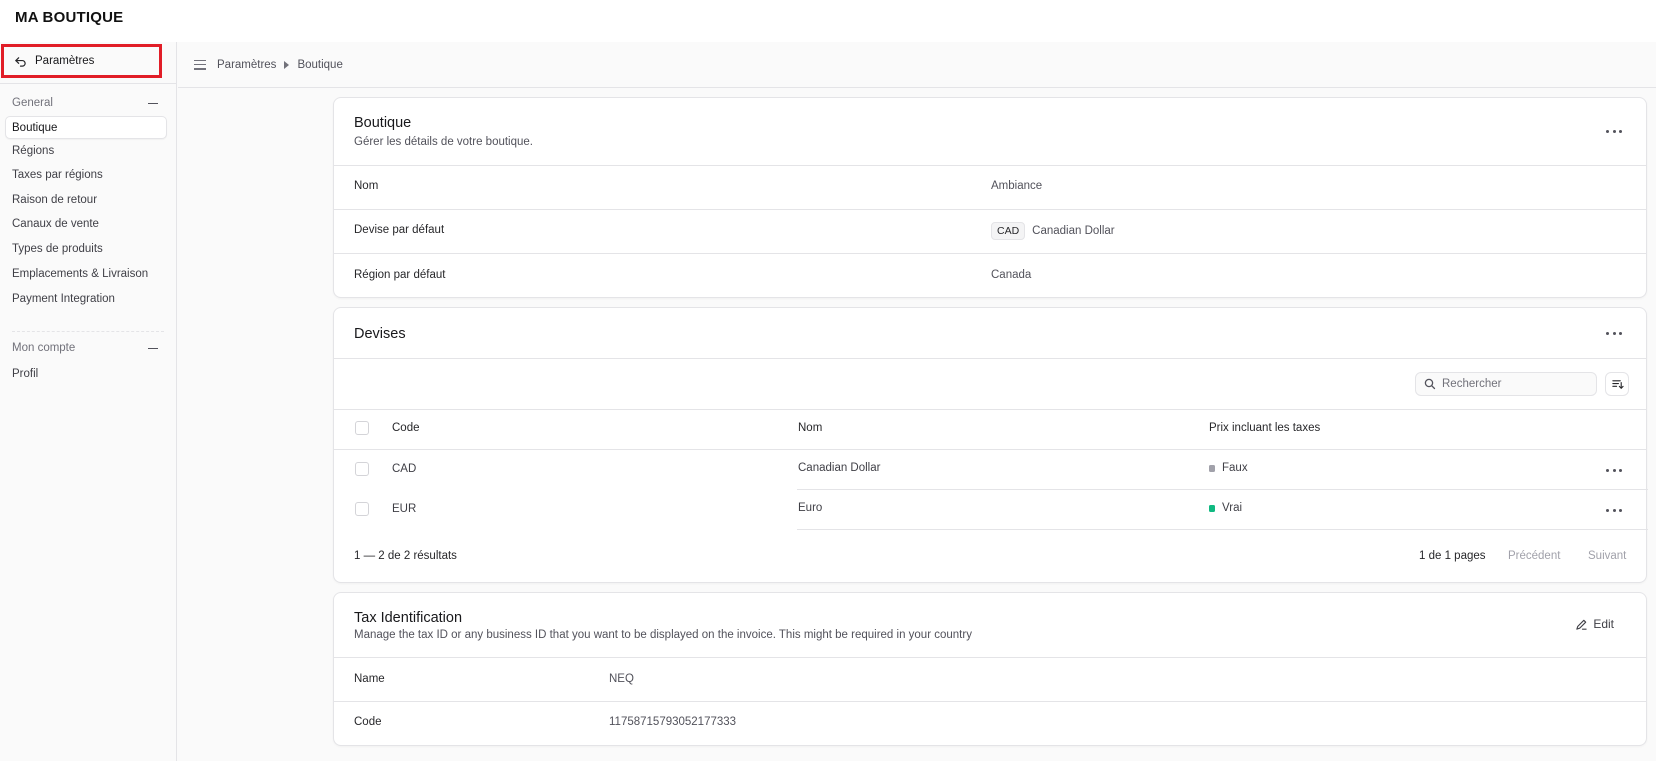 The height and width of the screenshot is (761, 1656). What do you see at coordinates (87, 103) in the screenshot?
I see `section-general-header: General` at bounding box center [87, 103].